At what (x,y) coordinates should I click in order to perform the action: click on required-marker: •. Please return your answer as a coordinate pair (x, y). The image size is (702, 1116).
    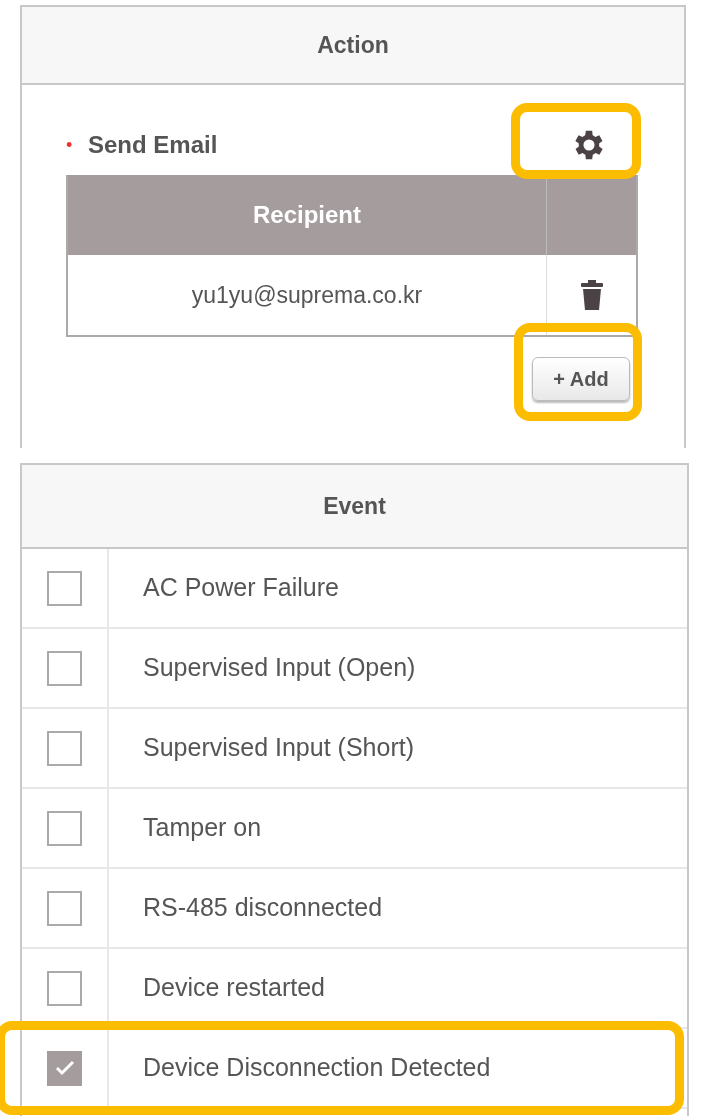
    Looking at the image, I should click on (70, 145).